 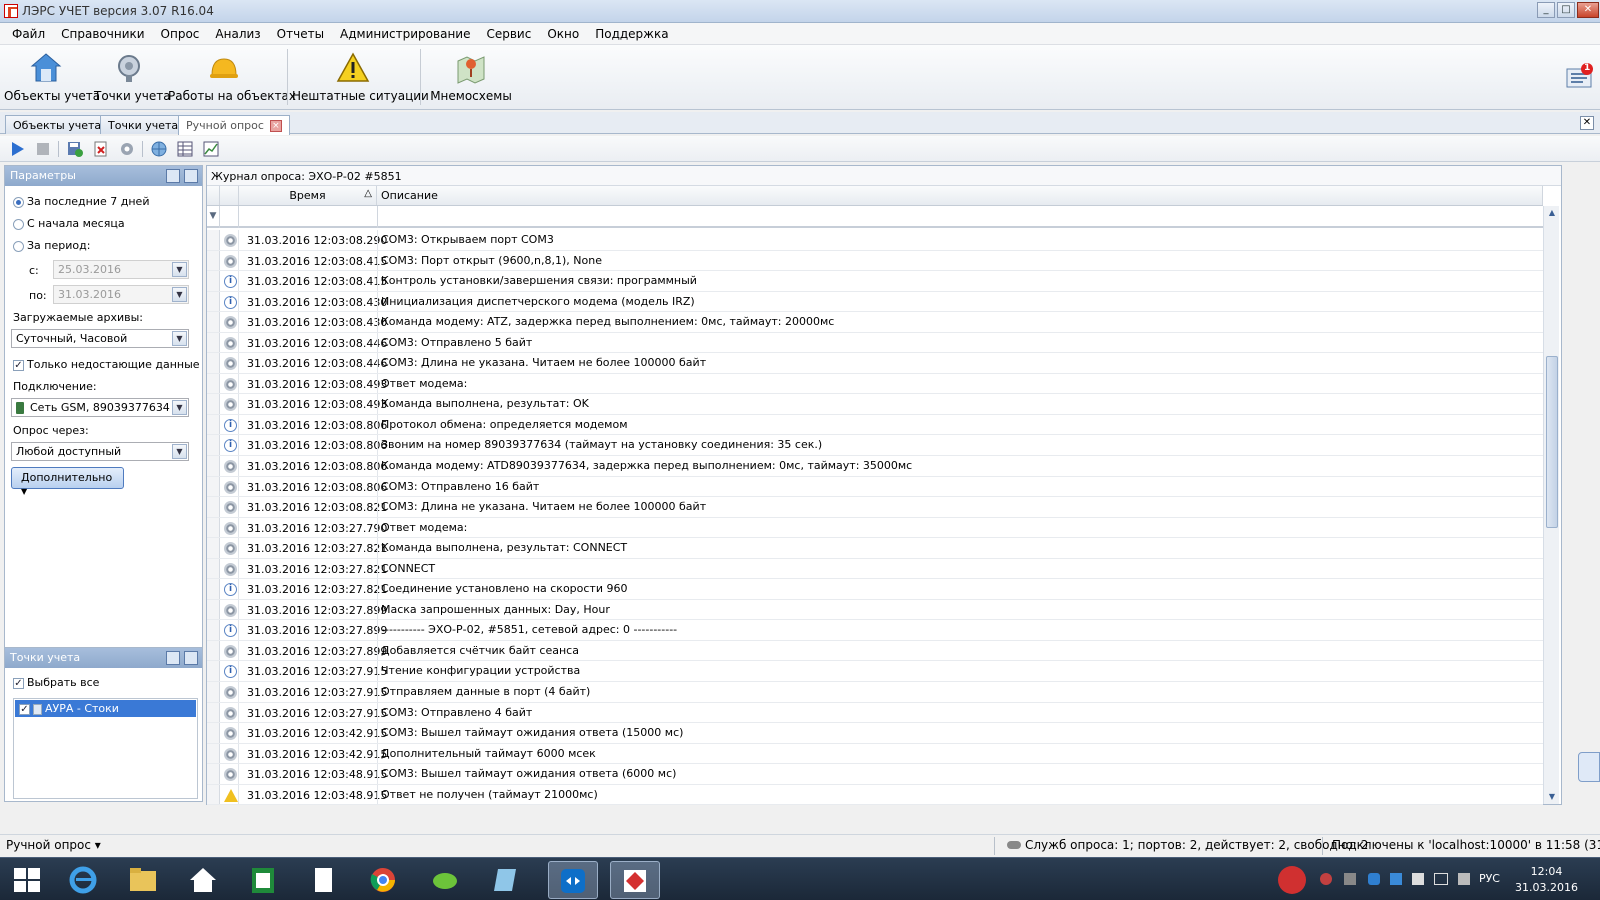 What do you see at coordinates (127, 149) in the screenshot?
I see `settings-icon` at bounding box center [127, 149].